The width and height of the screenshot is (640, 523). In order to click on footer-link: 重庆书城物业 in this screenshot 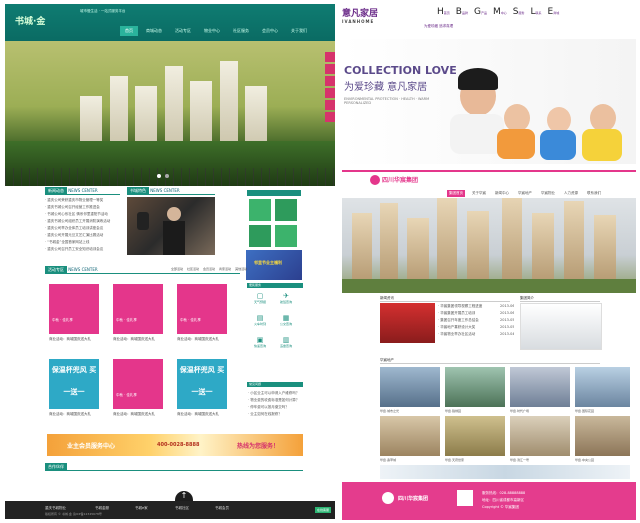, I will do `click(55, 508)`.